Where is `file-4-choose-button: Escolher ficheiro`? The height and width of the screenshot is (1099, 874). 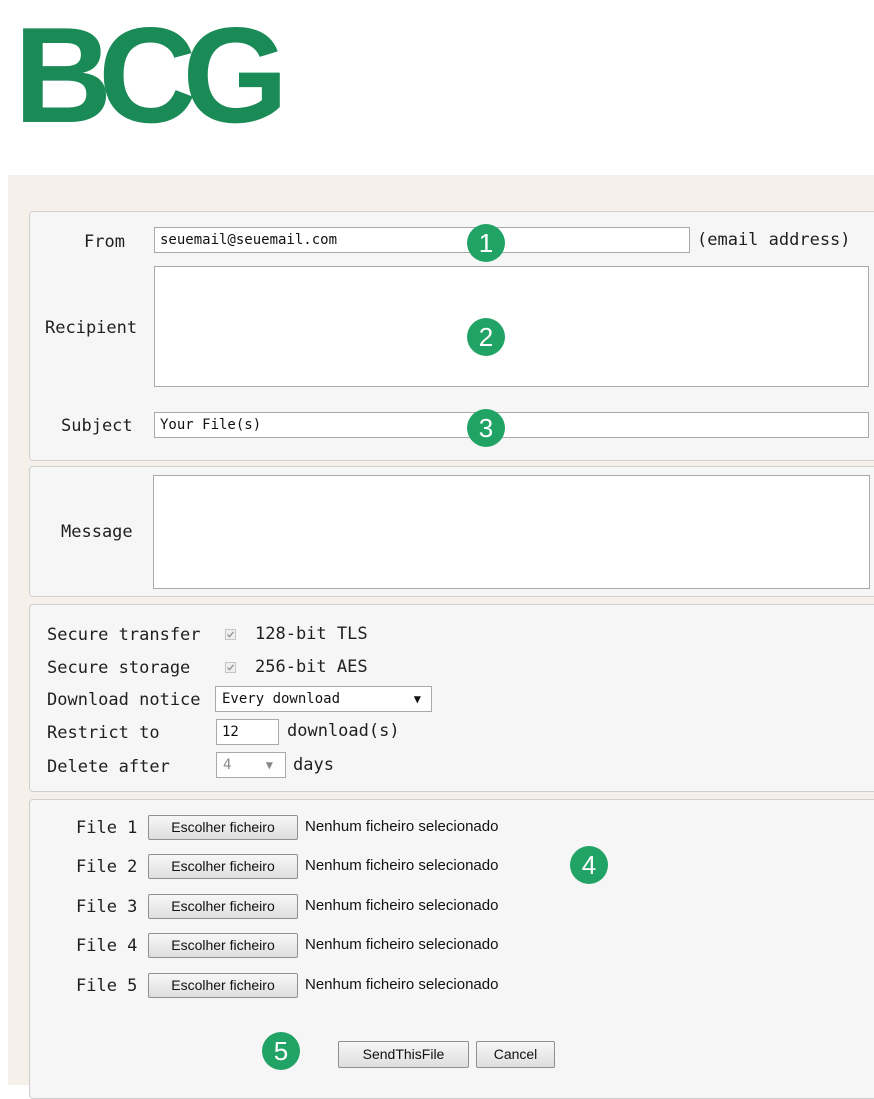
file-4-choose-button: Escolher ficheiro is located at coordinates (223, 945).